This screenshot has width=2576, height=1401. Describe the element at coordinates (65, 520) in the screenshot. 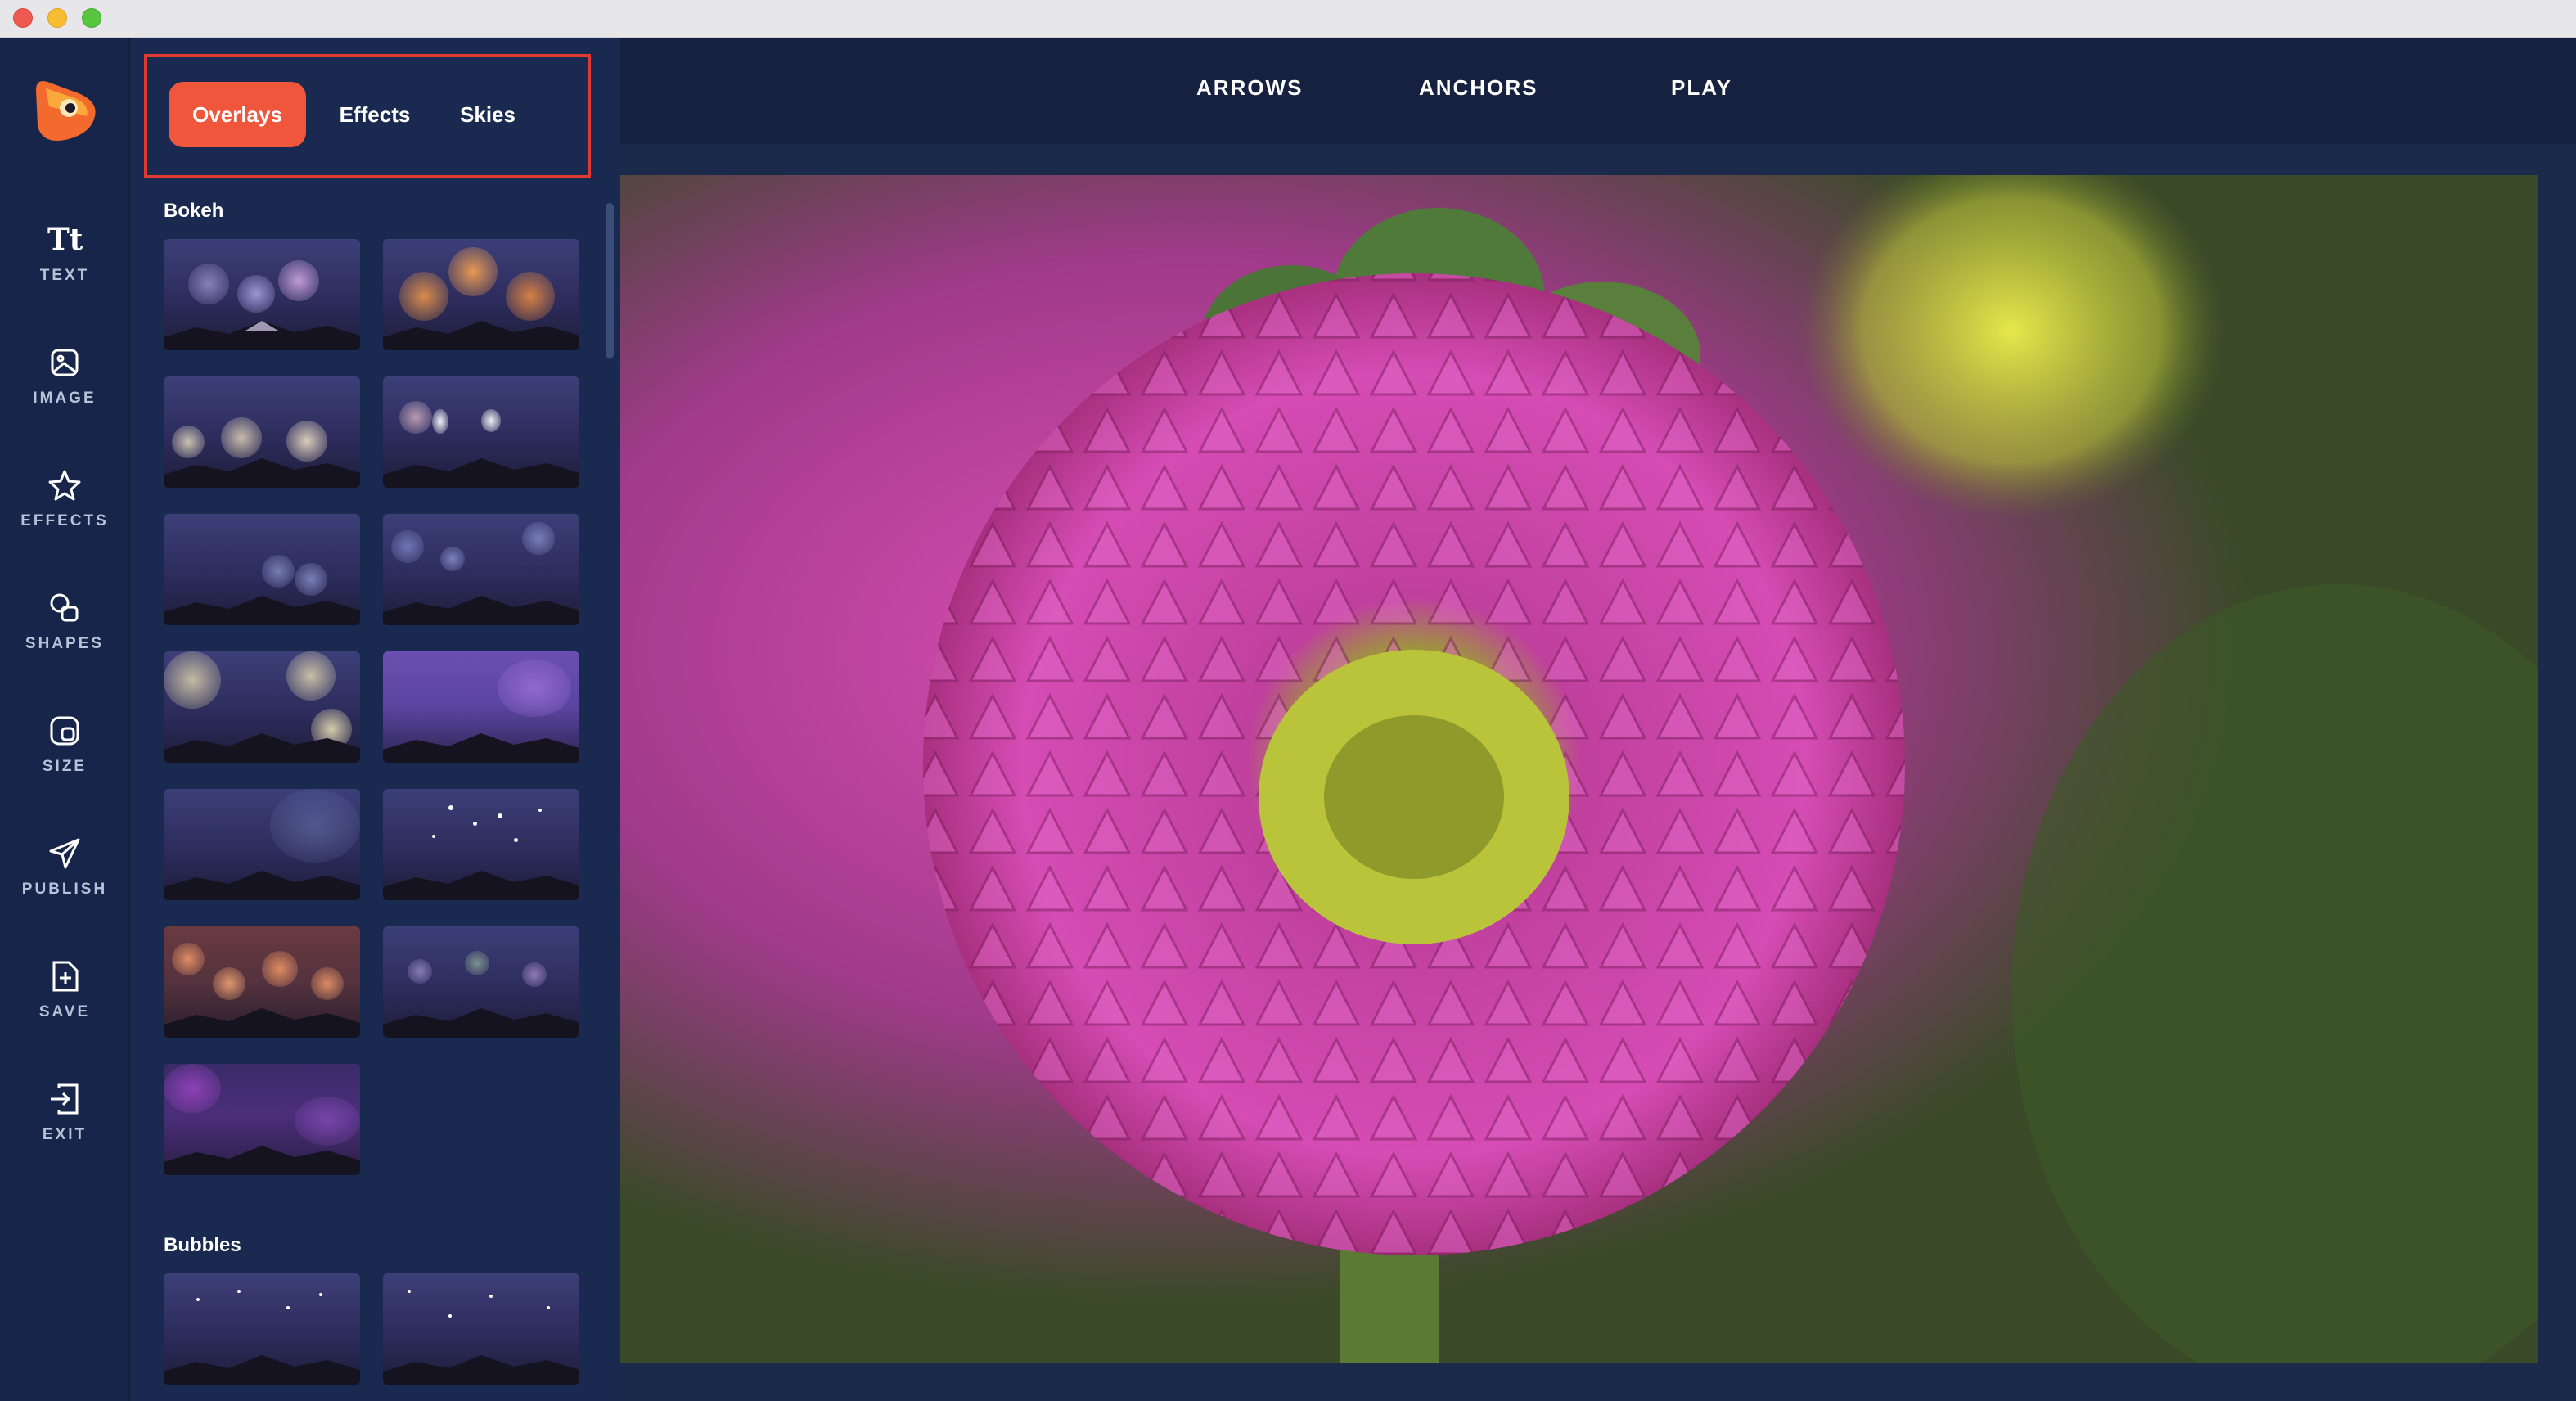

I see `rail-effects-label: EFFECTS` at that location.